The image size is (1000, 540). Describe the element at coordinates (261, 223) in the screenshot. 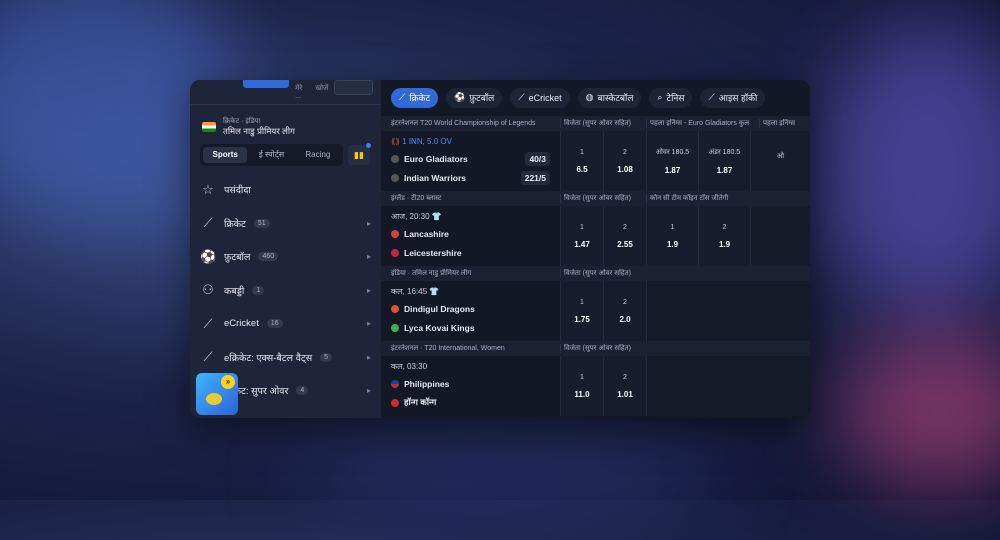

I see `sidebar-item-count: 51` at that location.